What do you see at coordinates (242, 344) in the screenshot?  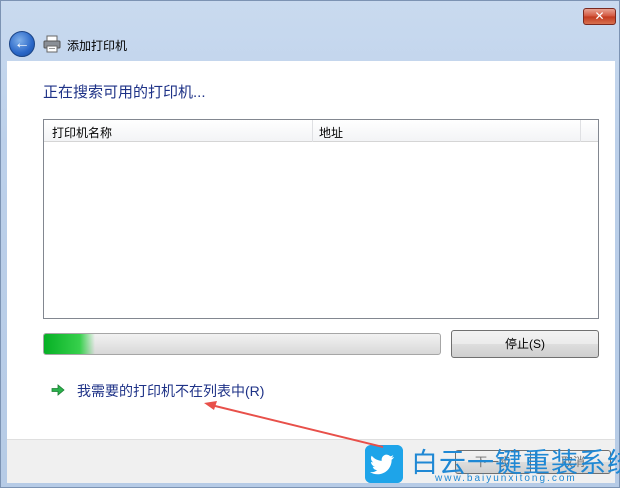 I see `search-progress-bar` at bounding box center [242, 344].